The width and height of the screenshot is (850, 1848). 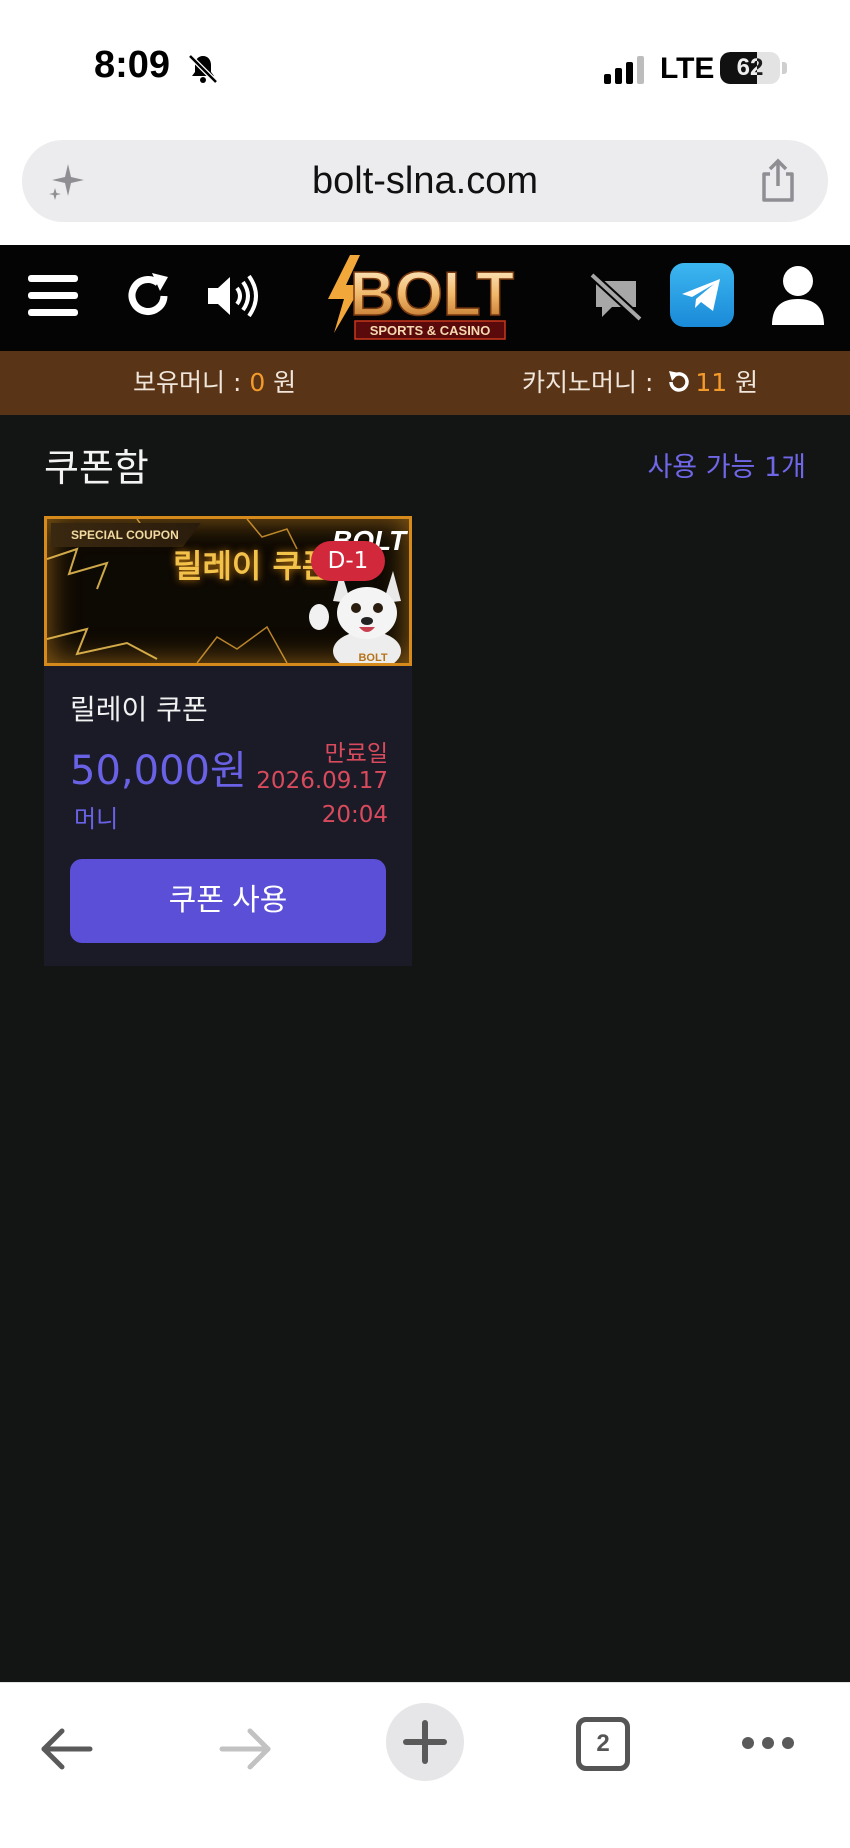 I want to click on site-header: BOLT SPORTS & CASINO, so click(x=425, y=298).